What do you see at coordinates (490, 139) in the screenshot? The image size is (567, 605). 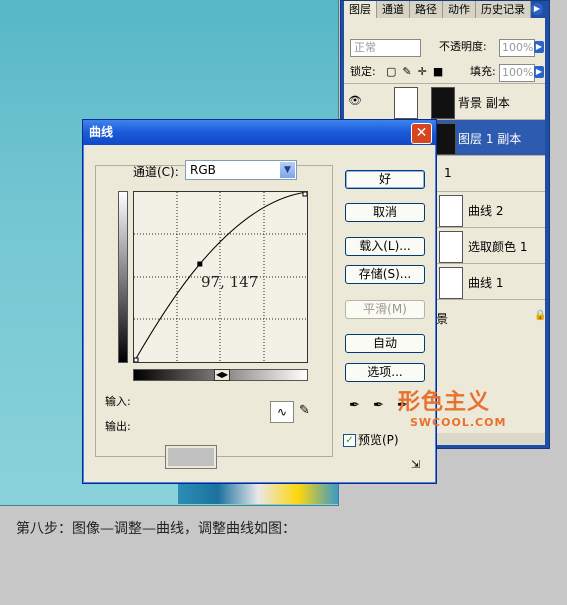 I see `layer-name: 图层 1 副本` at bounding box center [490, 139].